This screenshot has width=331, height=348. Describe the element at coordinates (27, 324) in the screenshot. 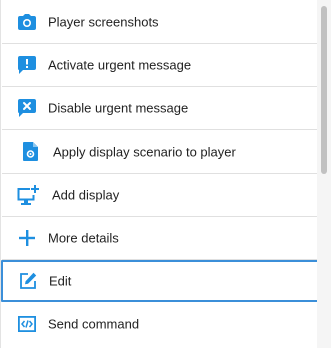

I see `code-icon` at that location.